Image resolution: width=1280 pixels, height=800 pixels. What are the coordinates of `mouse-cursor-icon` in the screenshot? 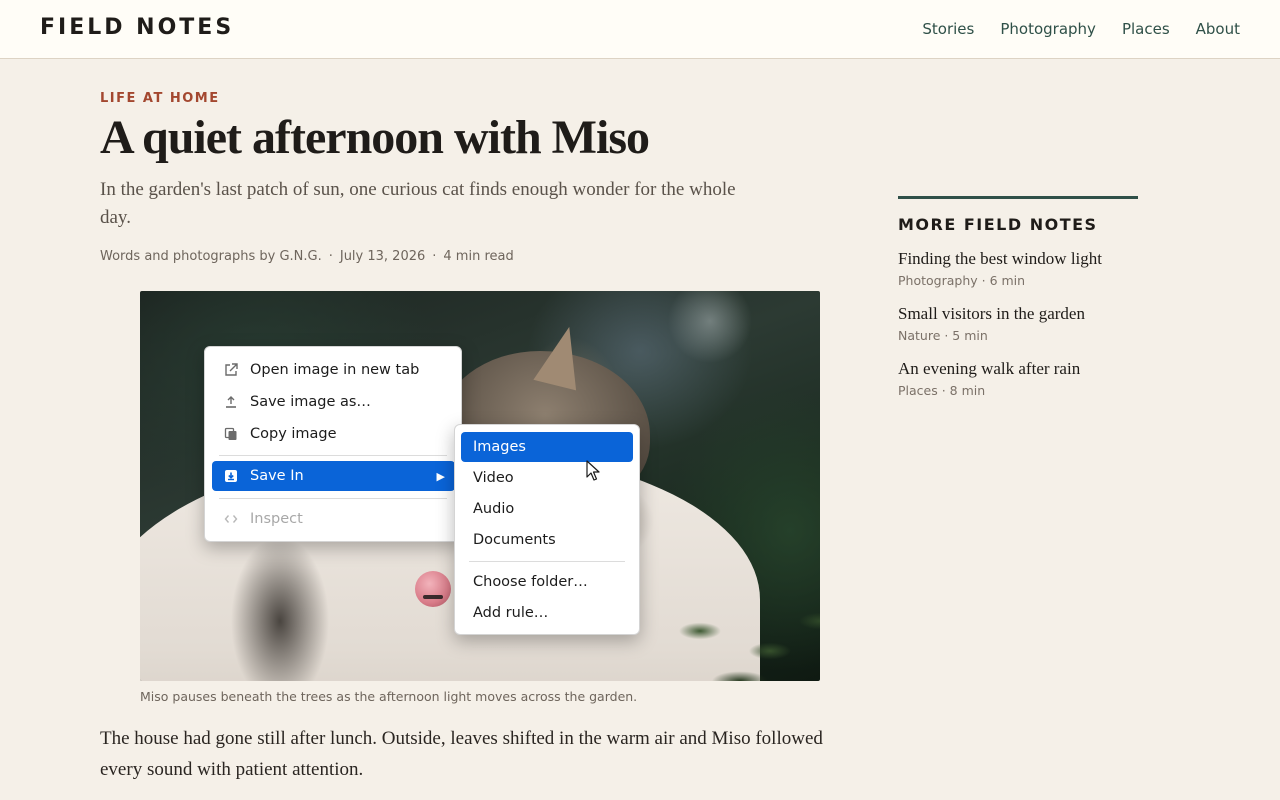 It's located at (593, 470).